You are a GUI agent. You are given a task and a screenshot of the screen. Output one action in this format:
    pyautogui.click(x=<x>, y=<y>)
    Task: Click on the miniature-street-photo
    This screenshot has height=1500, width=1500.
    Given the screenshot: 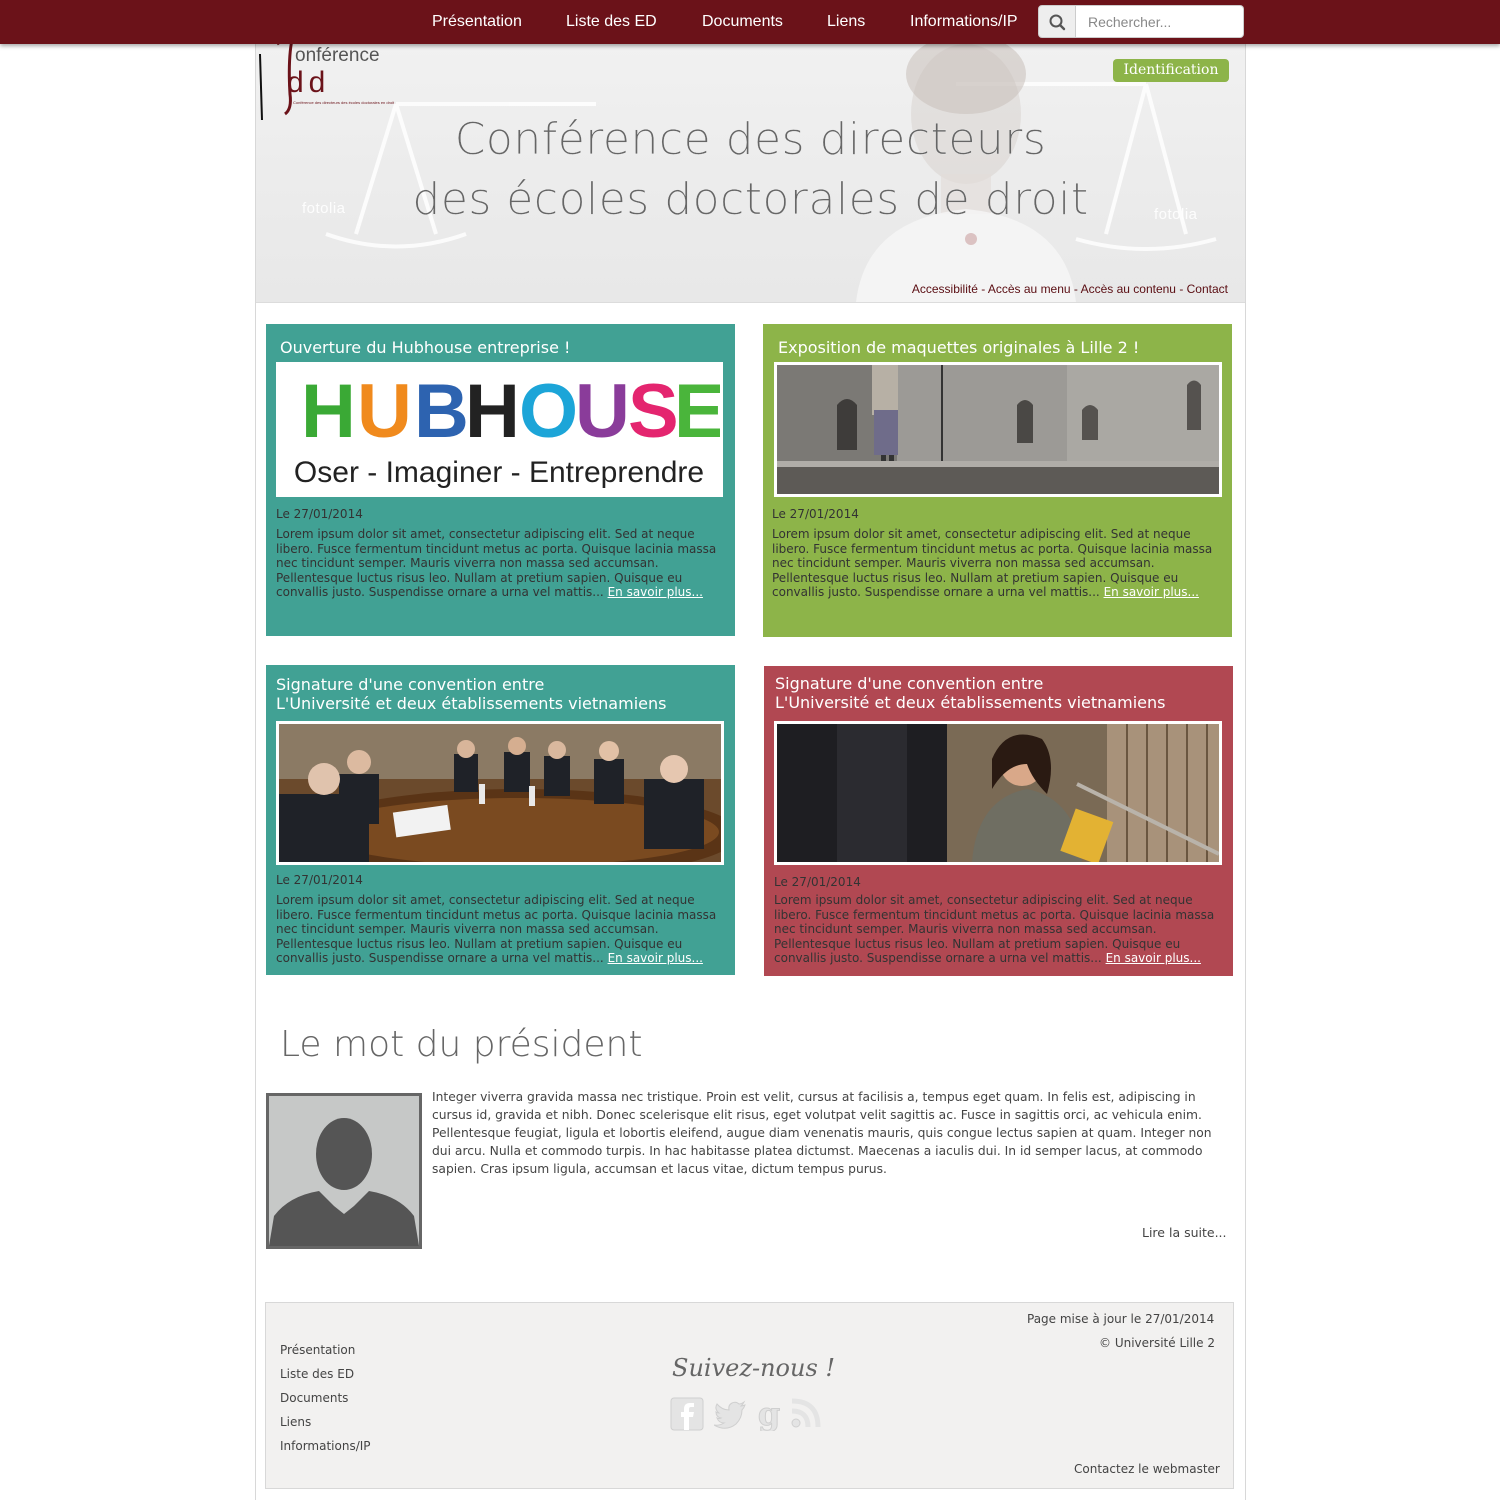 What is the action you would take?
    pyautogui.click(x=998, y=429)
    